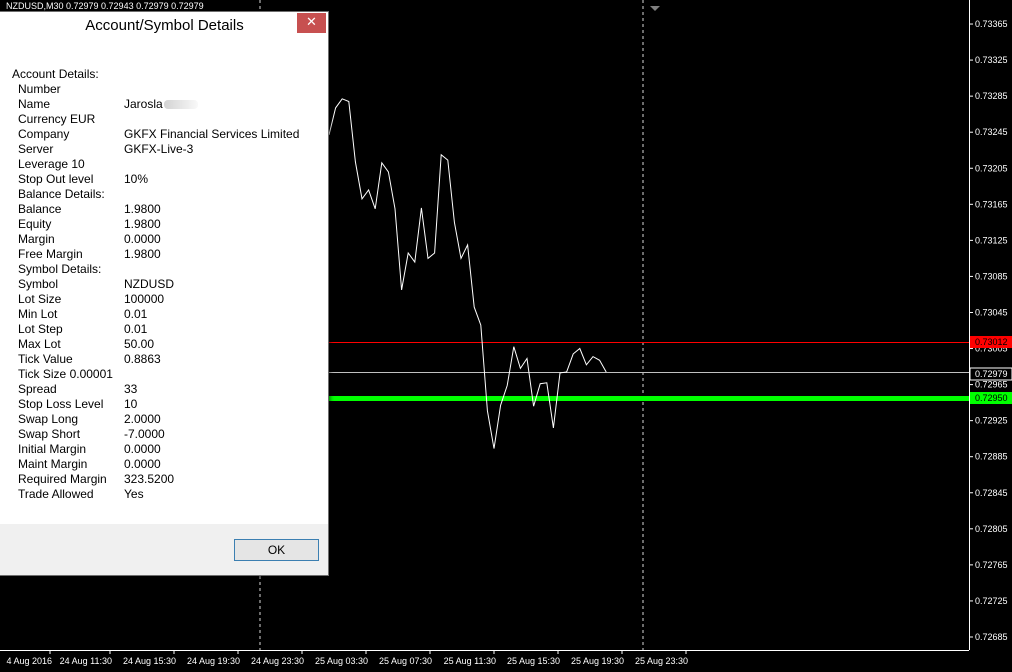 This screenshot has width=1012, height=672. What do you see at coordinates (213, 661) in the screenshot?
I see `x-tick-label: 24 Aug 19:30` at bounding box center [213, 661].